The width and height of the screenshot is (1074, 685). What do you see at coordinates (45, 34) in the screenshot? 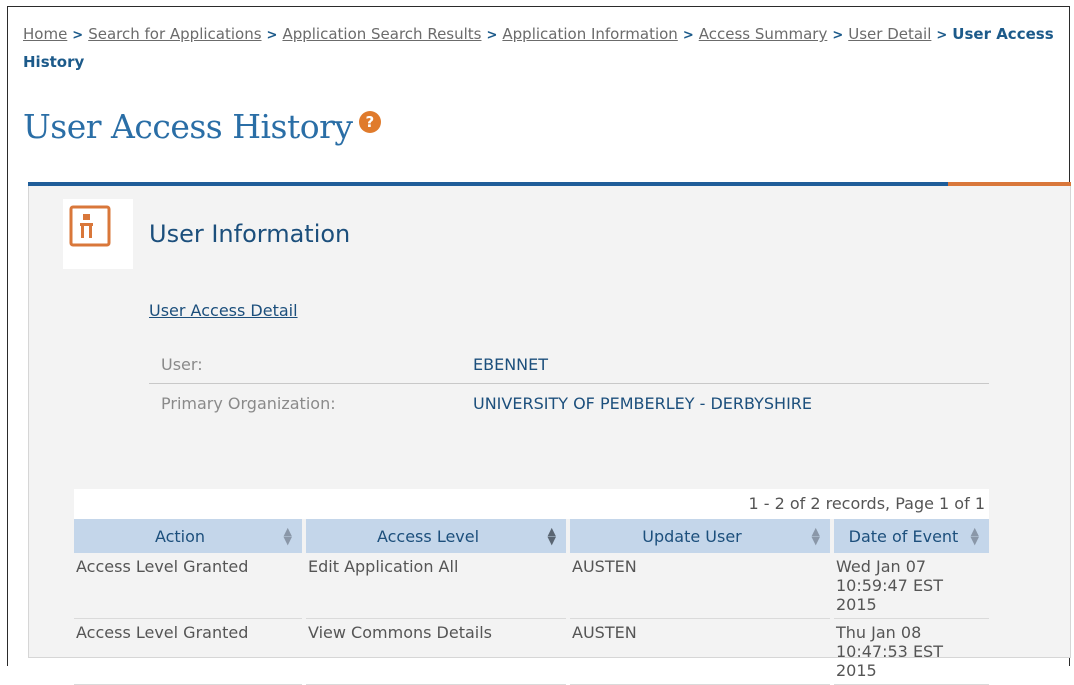
I see `breadcrumb-home: Home` at bounding box center [45, 34].